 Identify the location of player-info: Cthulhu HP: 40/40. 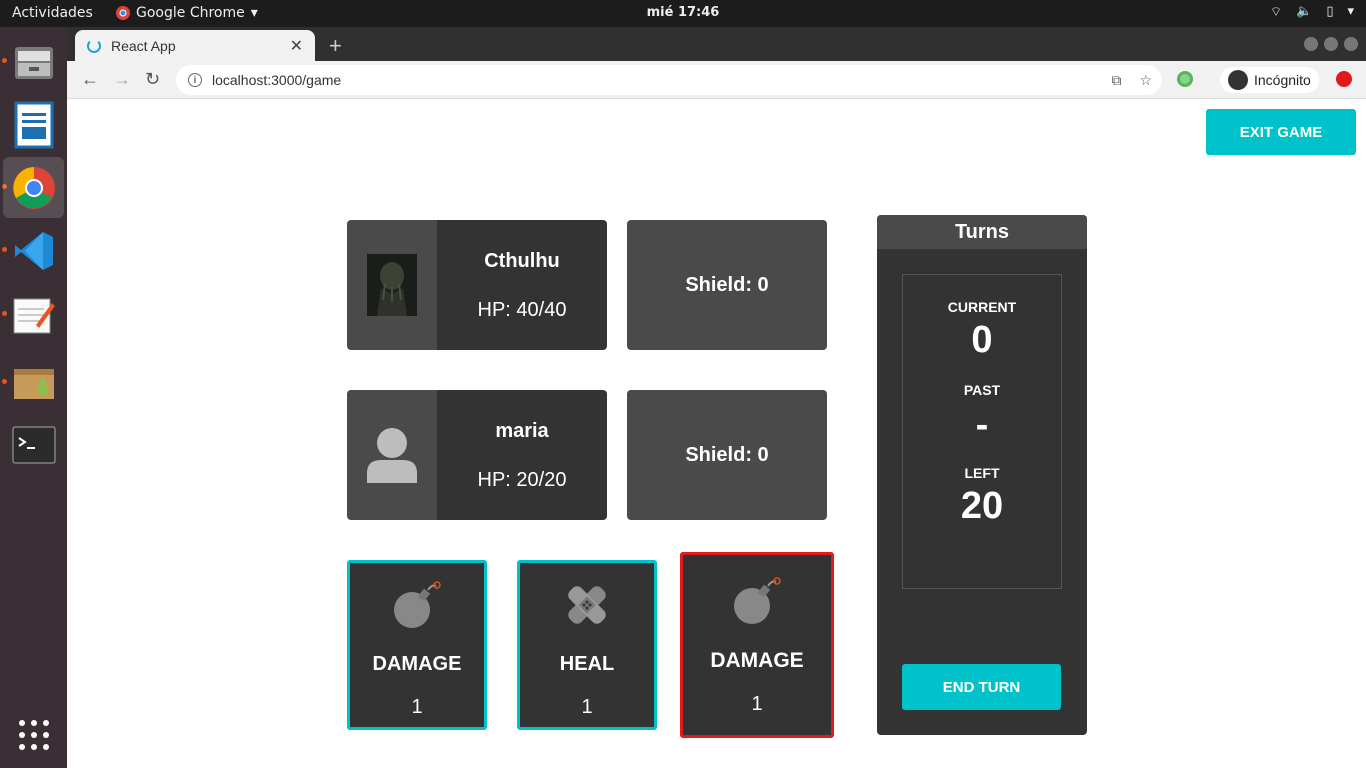
(522, 285).